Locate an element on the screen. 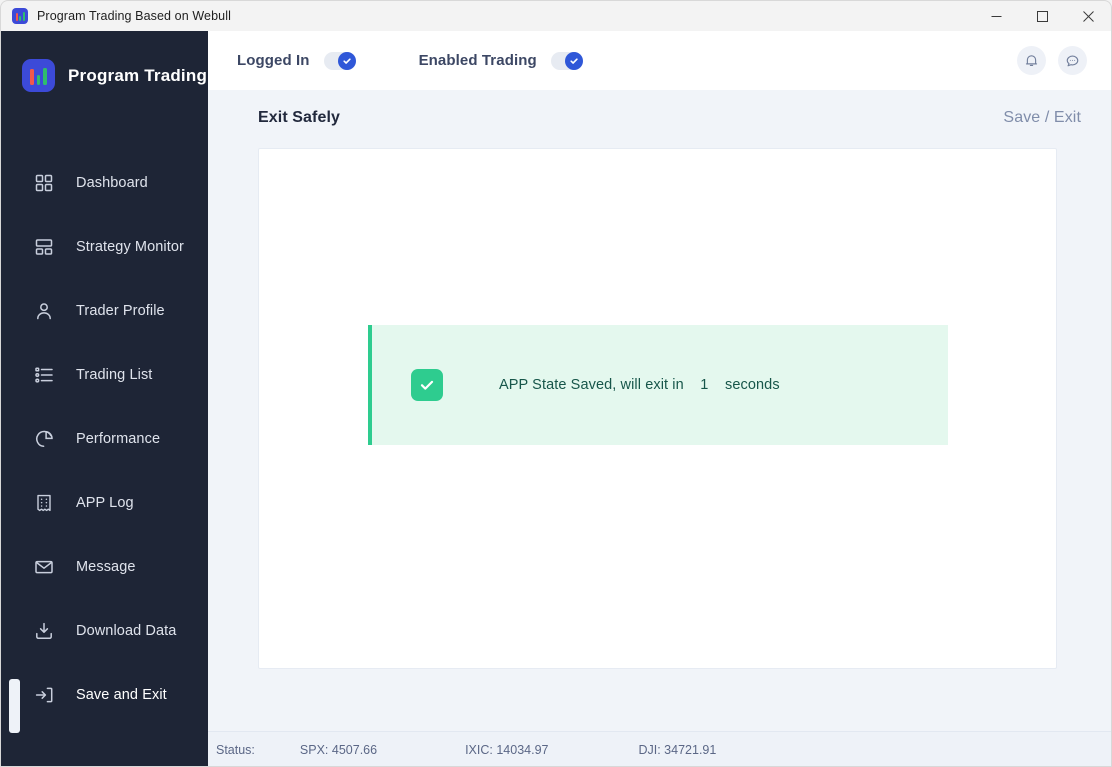  save-exit-link: Save / Exit is located at coordinates (1042, 118).